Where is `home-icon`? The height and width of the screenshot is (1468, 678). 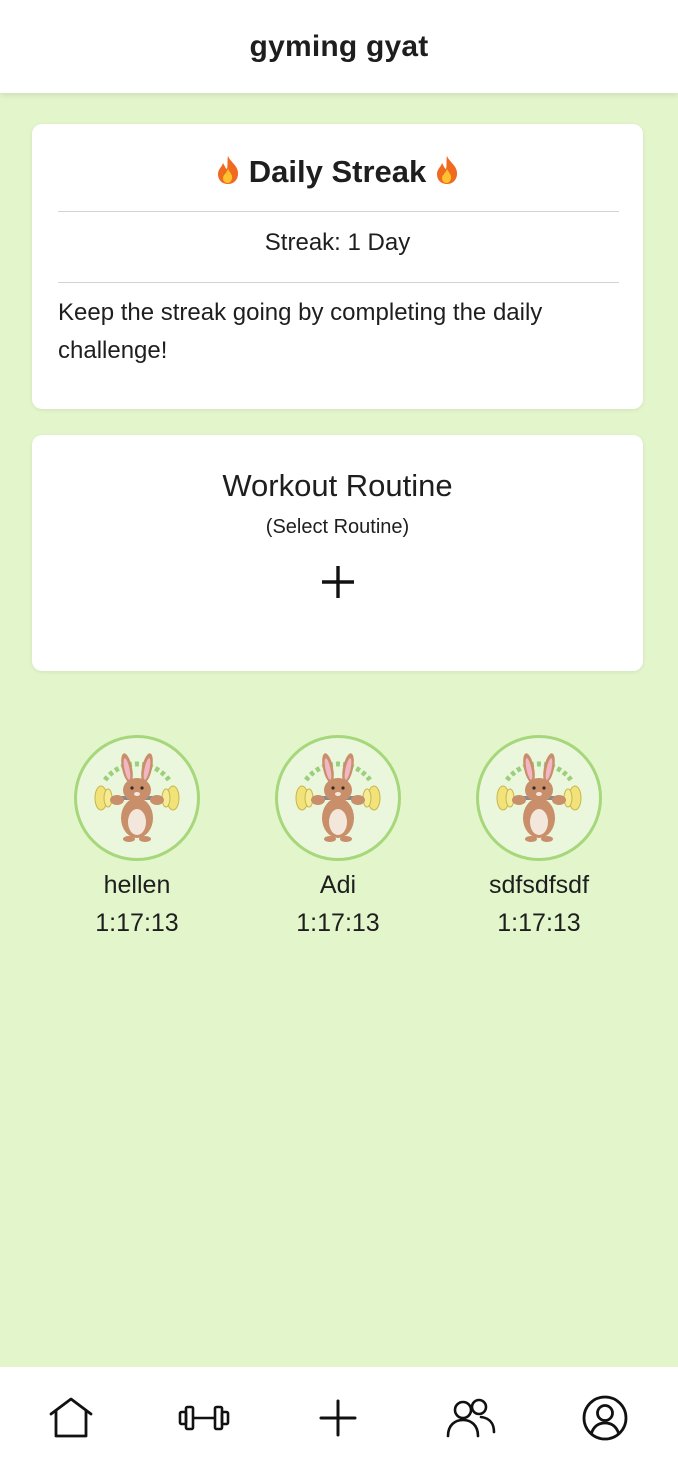 home-icon is located at coordinates (71, 1417).